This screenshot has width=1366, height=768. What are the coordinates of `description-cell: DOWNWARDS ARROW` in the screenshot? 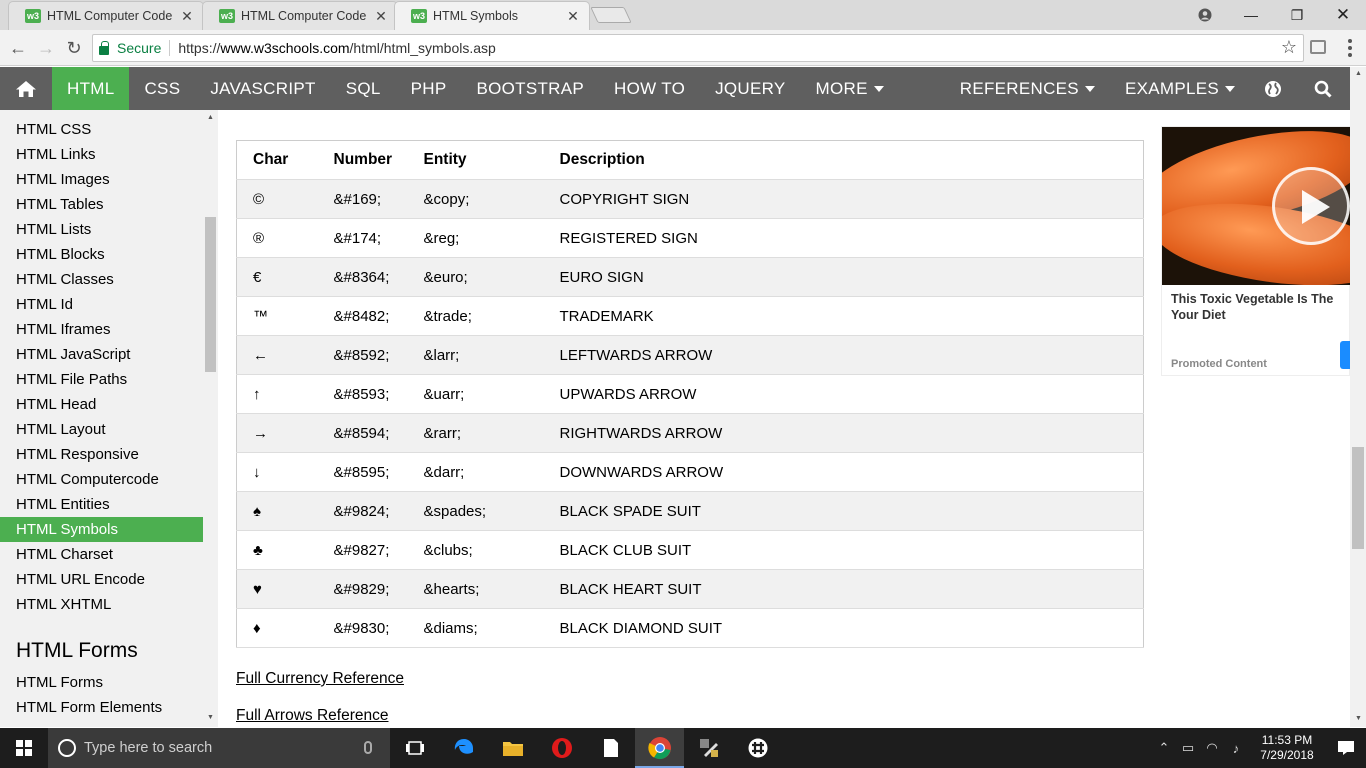 It's located at (843, 472).